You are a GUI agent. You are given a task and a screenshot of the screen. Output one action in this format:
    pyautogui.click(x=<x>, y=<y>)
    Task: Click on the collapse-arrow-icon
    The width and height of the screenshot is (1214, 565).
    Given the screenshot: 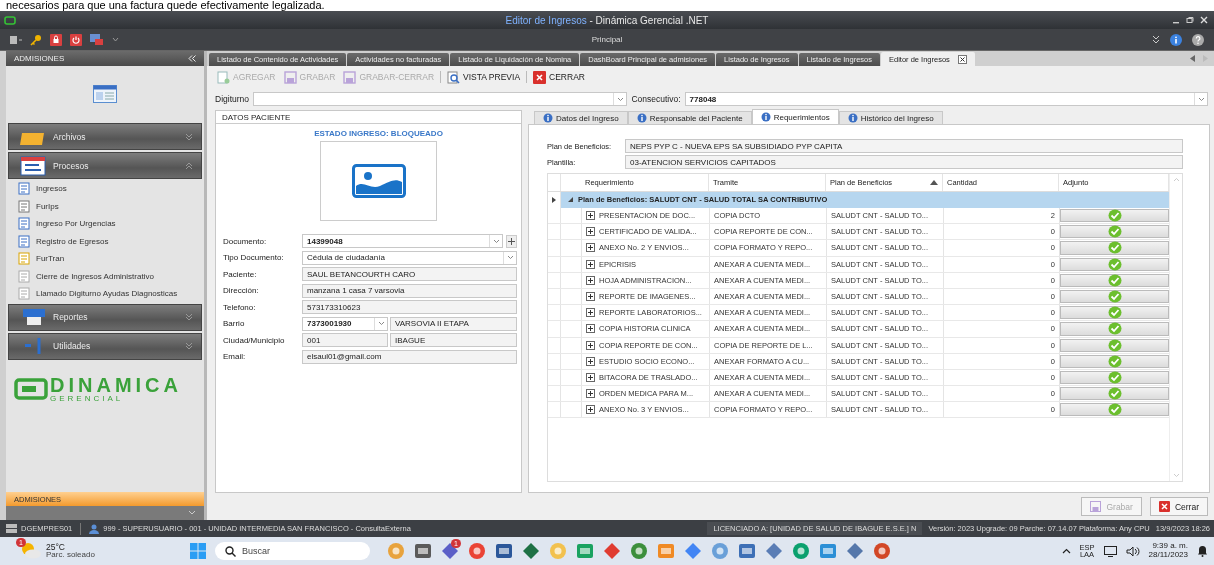 What is the action you would take?
    pyautogui.click(x=570, y=200)
    